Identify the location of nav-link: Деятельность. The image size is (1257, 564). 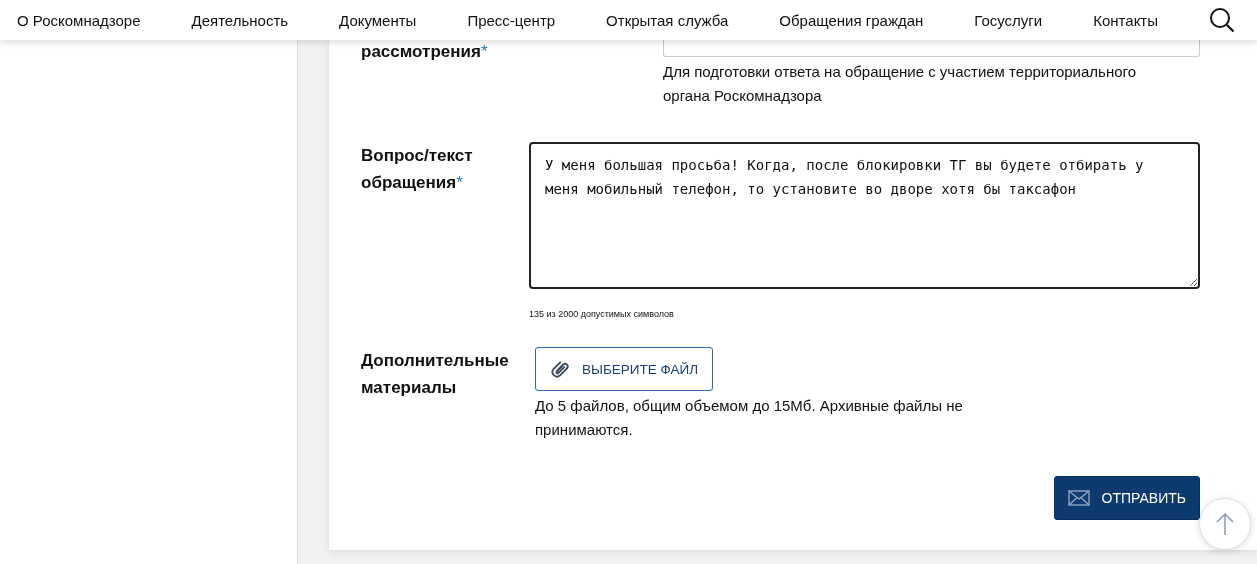
(240, 20).